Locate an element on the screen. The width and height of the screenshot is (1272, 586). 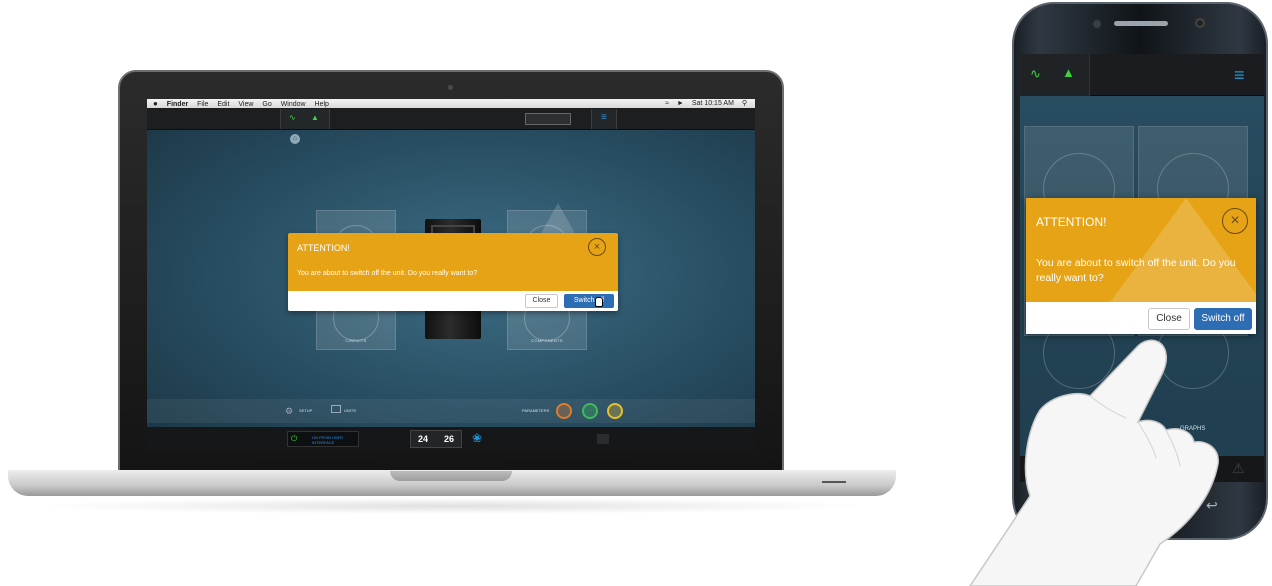
menu-finder: Finder is located at coordinates (177, 104).